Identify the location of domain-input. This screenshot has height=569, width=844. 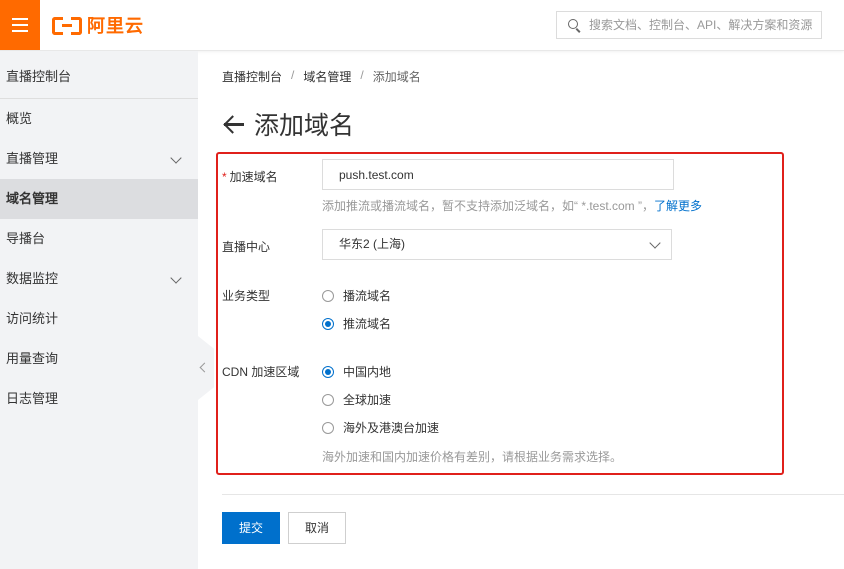
(498, 174).